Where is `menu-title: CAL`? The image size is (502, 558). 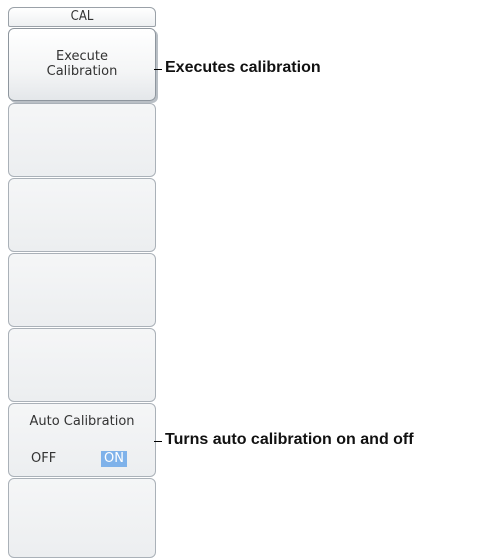
menu-title: CAL is located at coordinates (82, 17).